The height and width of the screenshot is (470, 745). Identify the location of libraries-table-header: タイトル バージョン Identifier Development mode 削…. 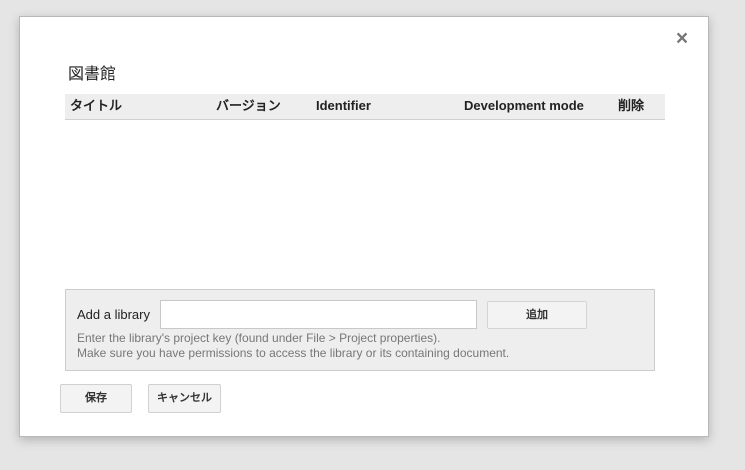
(365, 107).